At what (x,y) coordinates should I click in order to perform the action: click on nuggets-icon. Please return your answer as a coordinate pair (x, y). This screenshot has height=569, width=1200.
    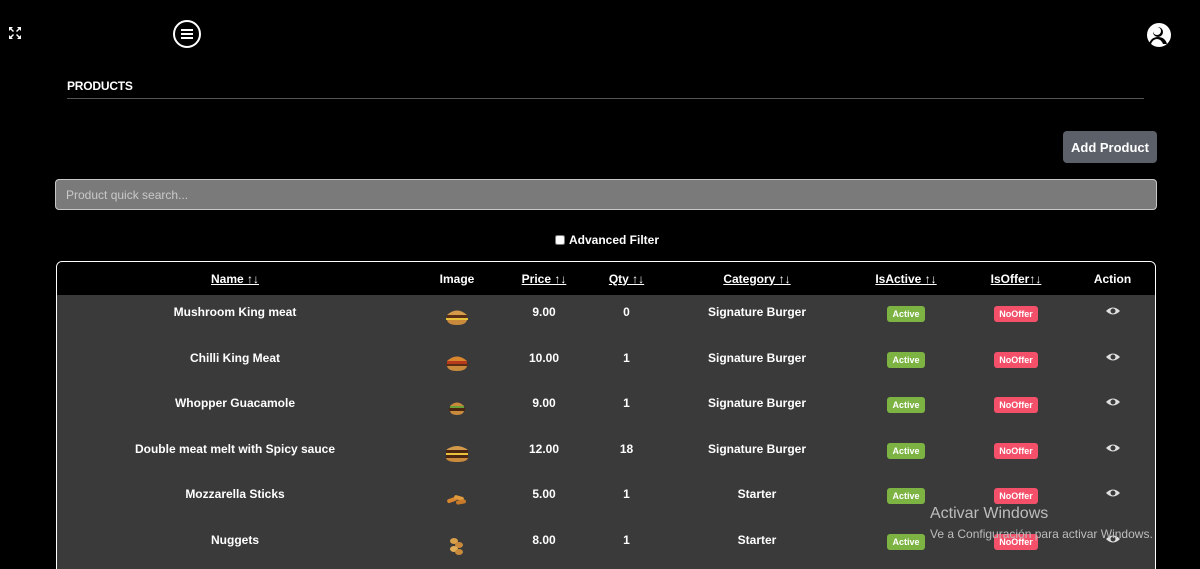
    Looking at the image, I should click on (456, 546).